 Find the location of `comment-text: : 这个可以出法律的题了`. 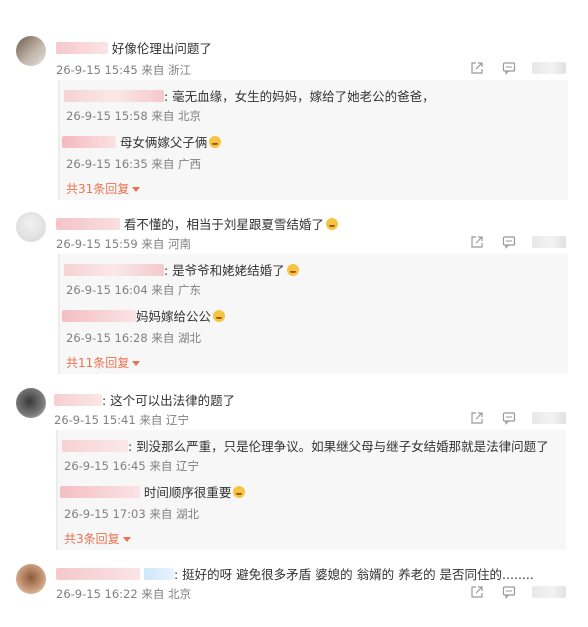

comment-text: : 这个可以出法律的题了 is located at coordinates (169, 400).